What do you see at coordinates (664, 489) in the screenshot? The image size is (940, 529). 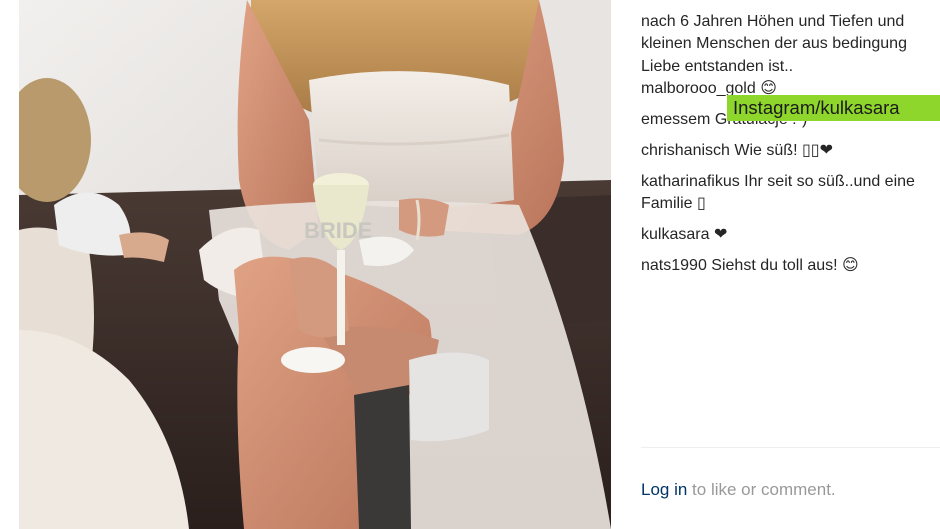 I see `login-link: Log in` at bounding box center [664, 489].